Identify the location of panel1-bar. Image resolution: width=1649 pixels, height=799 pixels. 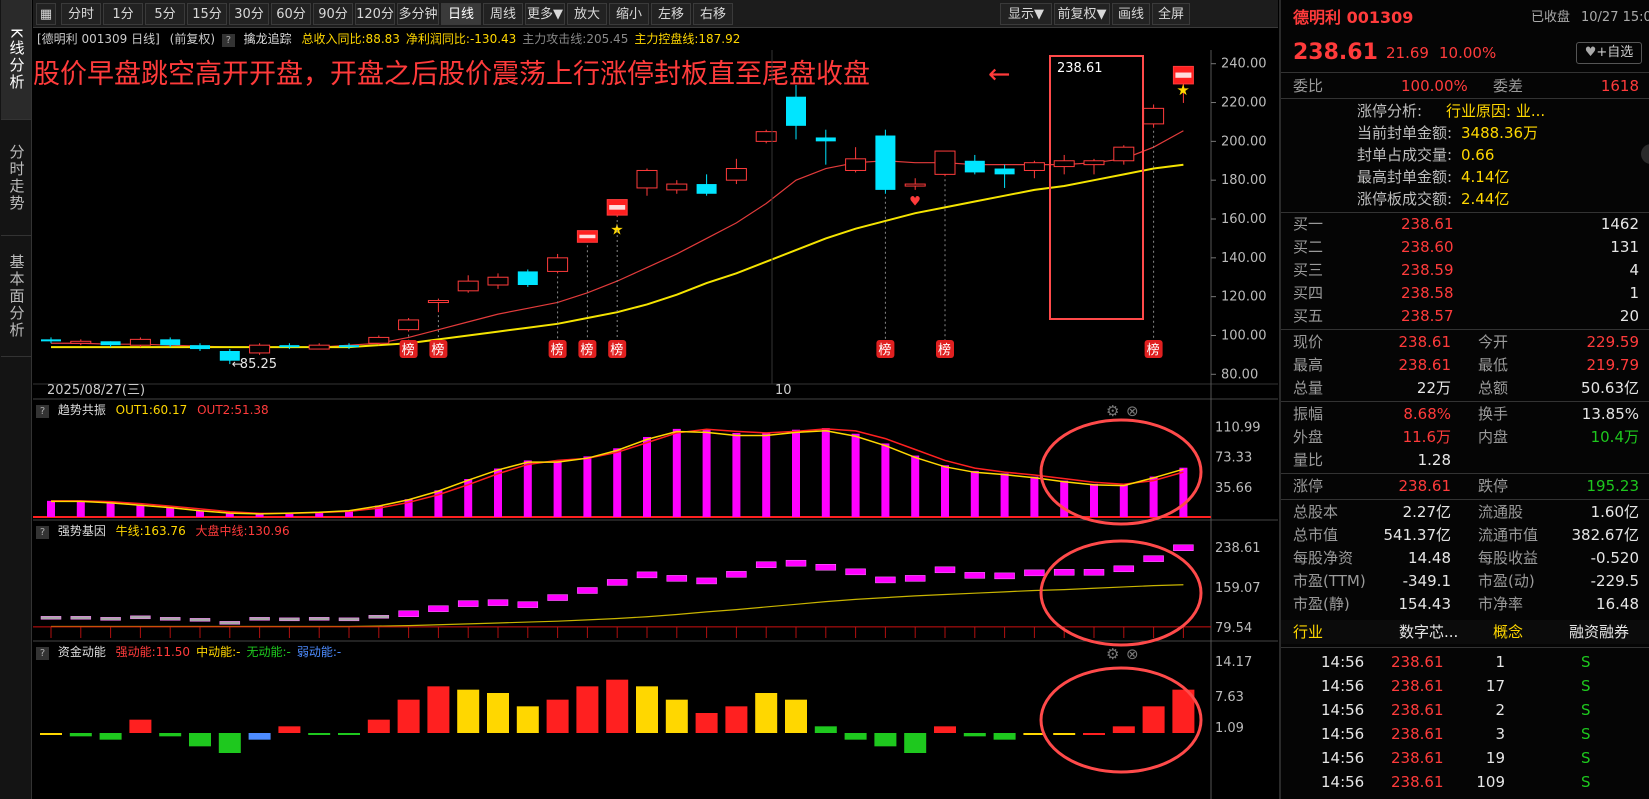
(498, 492).